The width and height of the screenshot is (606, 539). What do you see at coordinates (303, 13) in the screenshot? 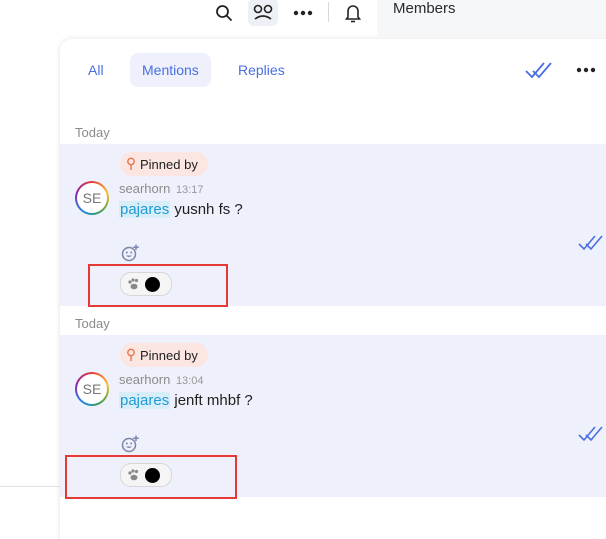
I see `more-icon` at bounding box center [303, 13].